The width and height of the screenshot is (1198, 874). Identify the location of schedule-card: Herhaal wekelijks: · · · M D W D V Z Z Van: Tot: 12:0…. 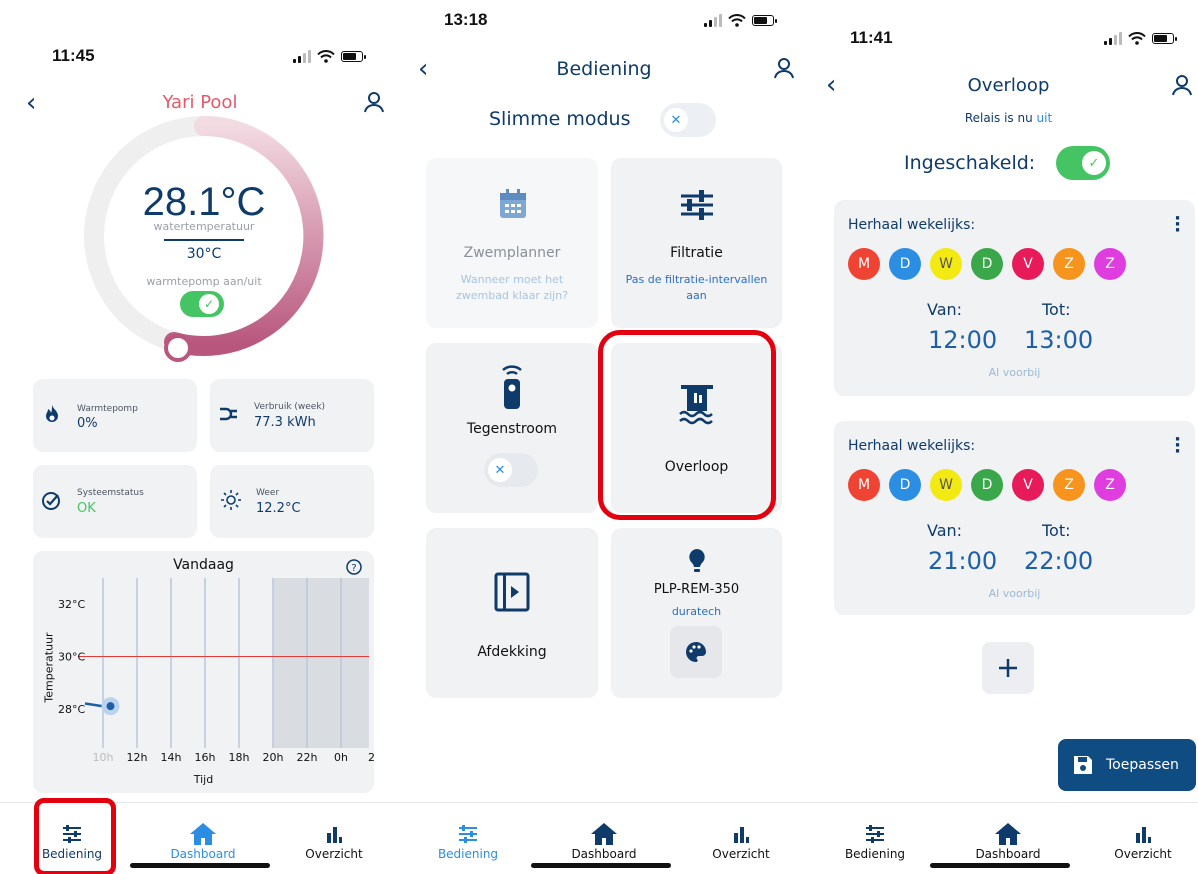
(1014, 298).